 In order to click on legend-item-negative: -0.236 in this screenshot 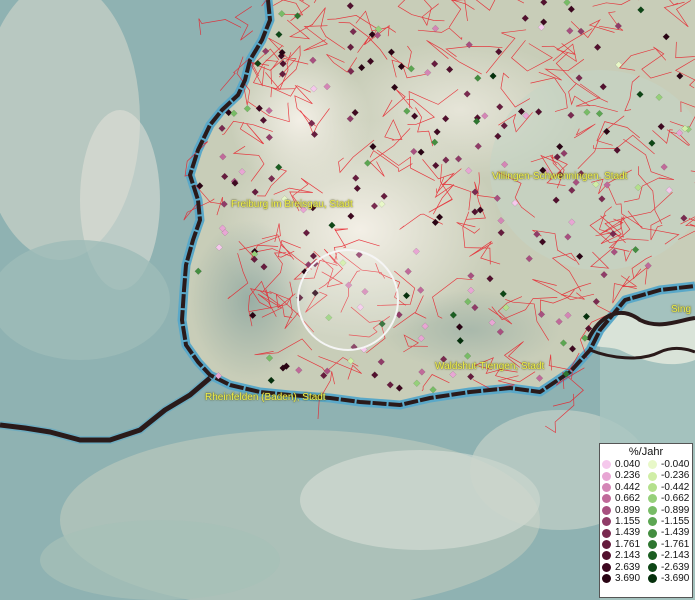, I will do `click(671, 475)`.